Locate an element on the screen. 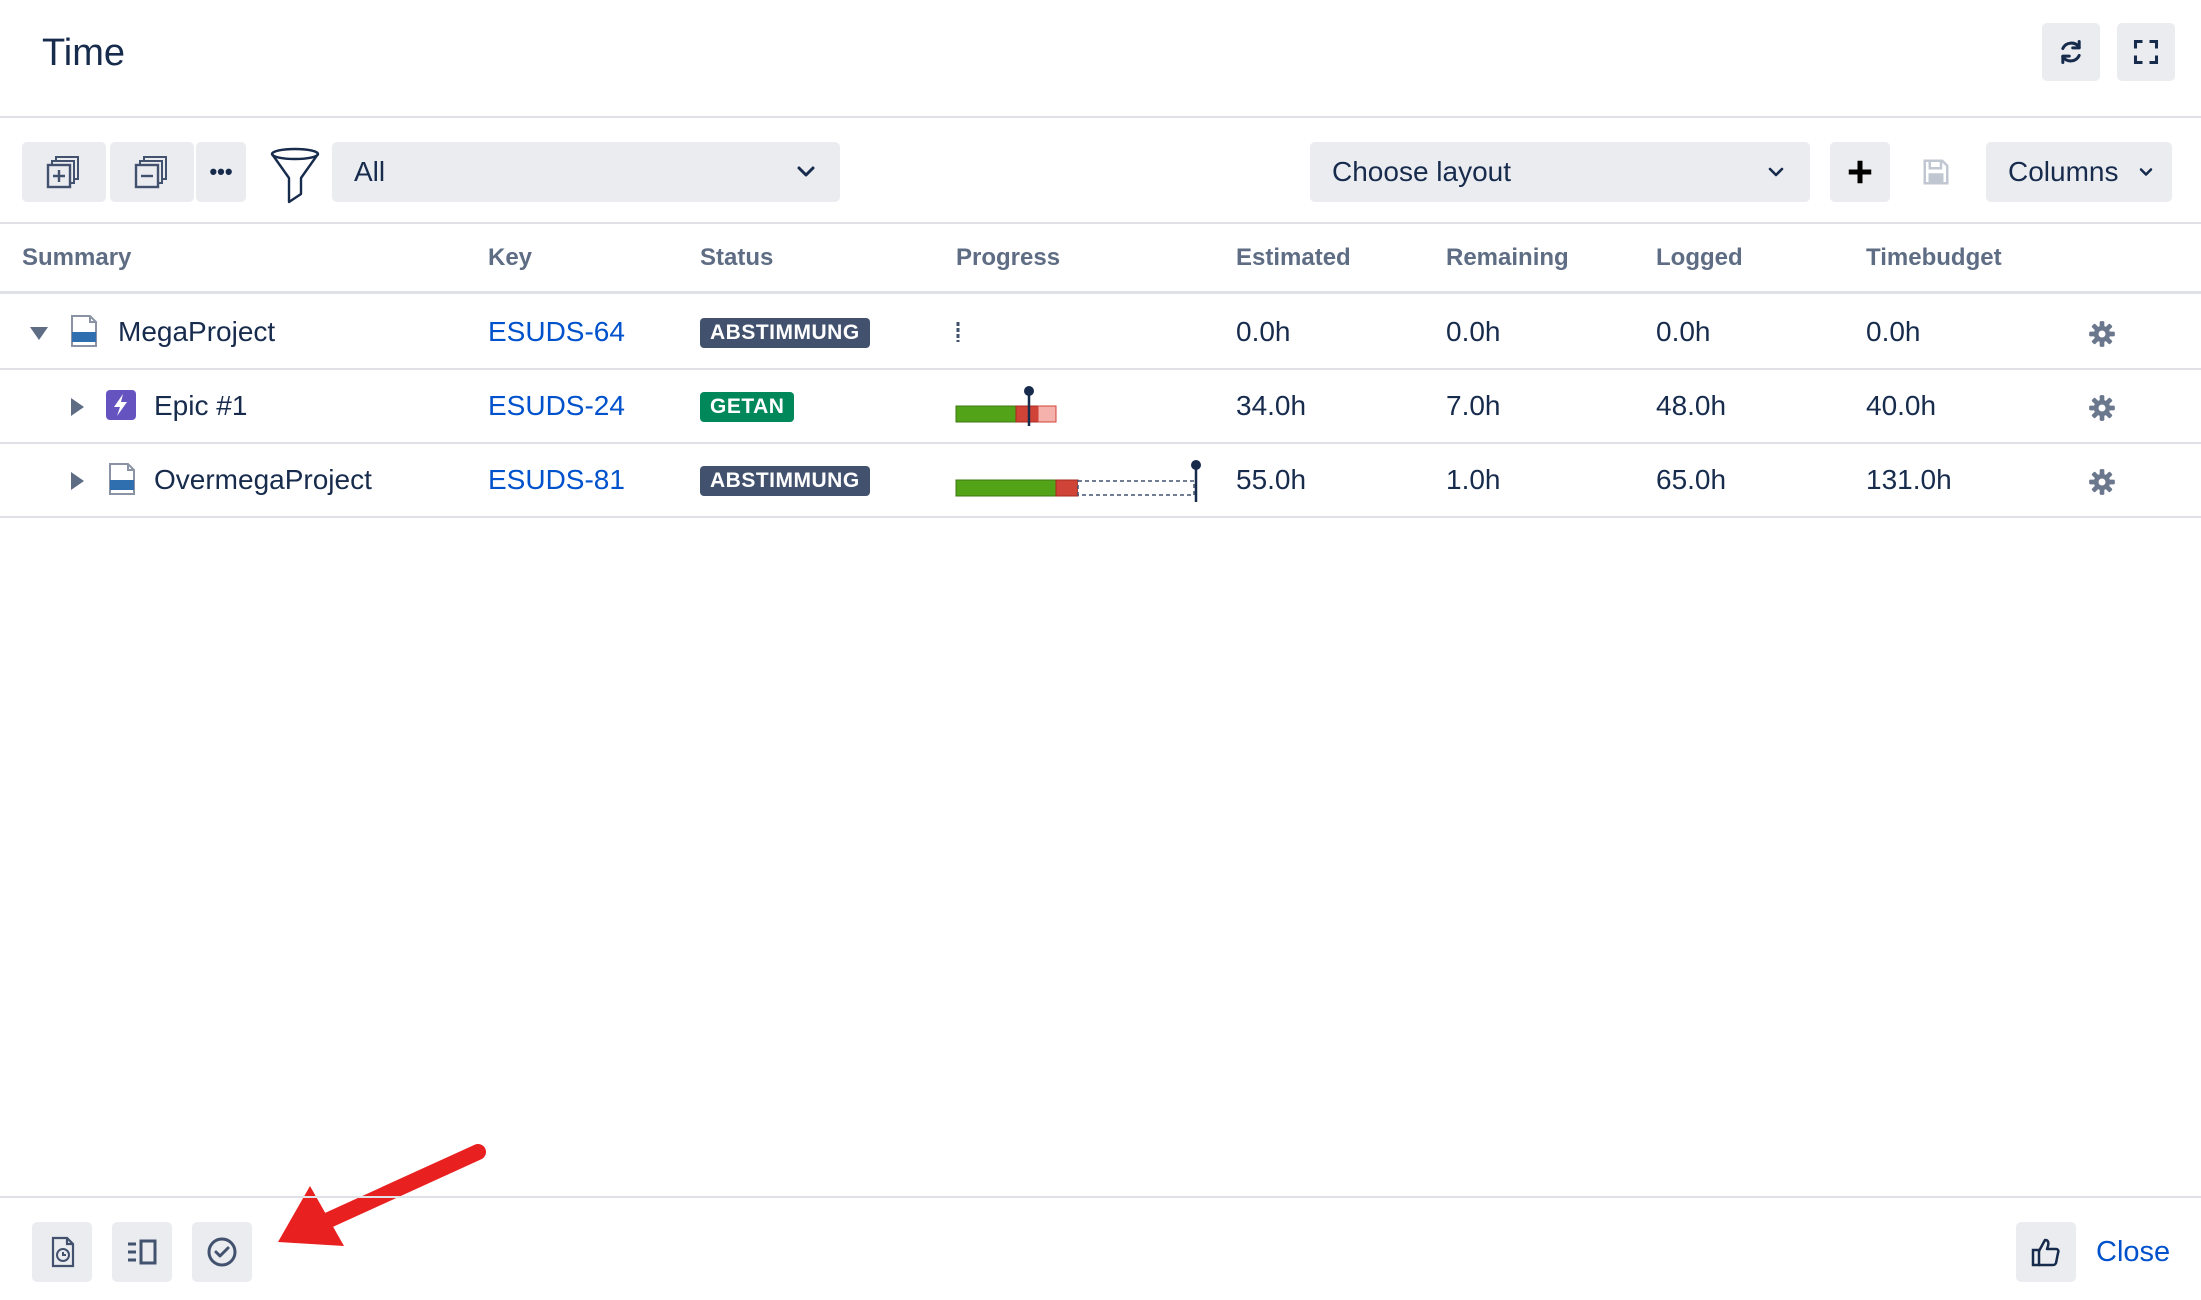  row-timebudget: 131.0h is located at coordinates (1909, 479).